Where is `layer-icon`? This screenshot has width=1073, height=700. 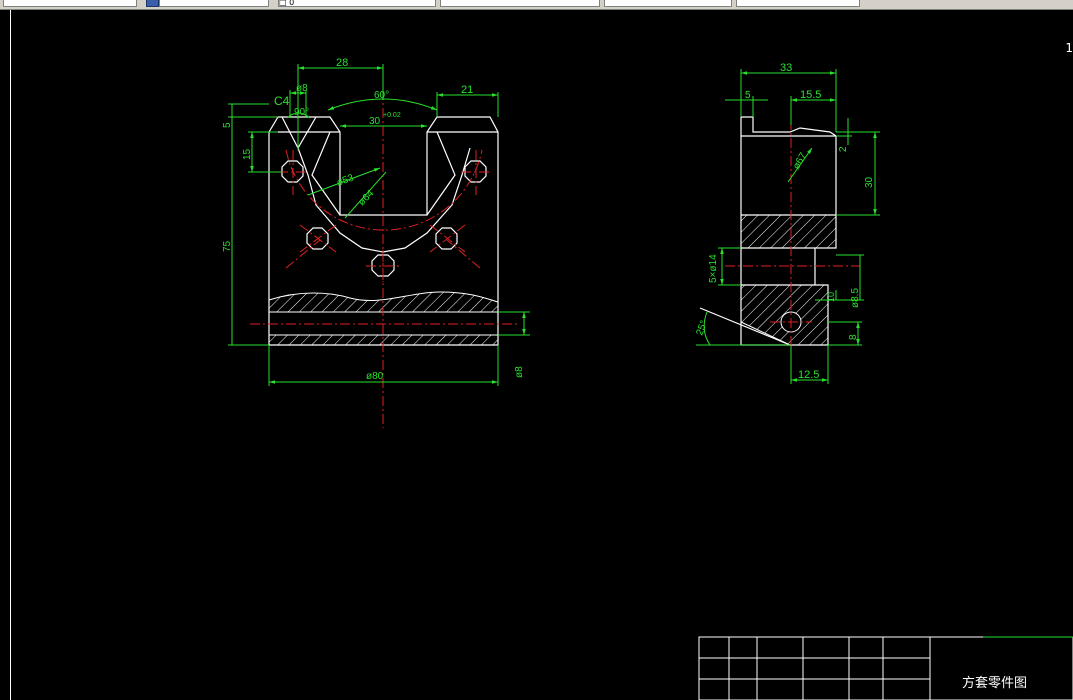 layer-icon is located at coordinates (152, 3).